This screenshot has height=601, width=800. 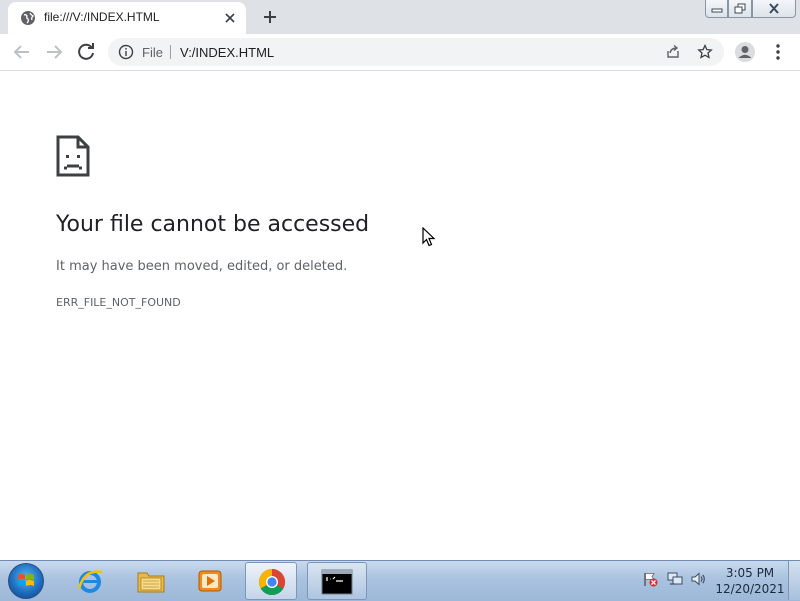 What do you see at coordinates (54, 52) in the screenshot?
I see `forward-button` at bounding box center [54, 52].